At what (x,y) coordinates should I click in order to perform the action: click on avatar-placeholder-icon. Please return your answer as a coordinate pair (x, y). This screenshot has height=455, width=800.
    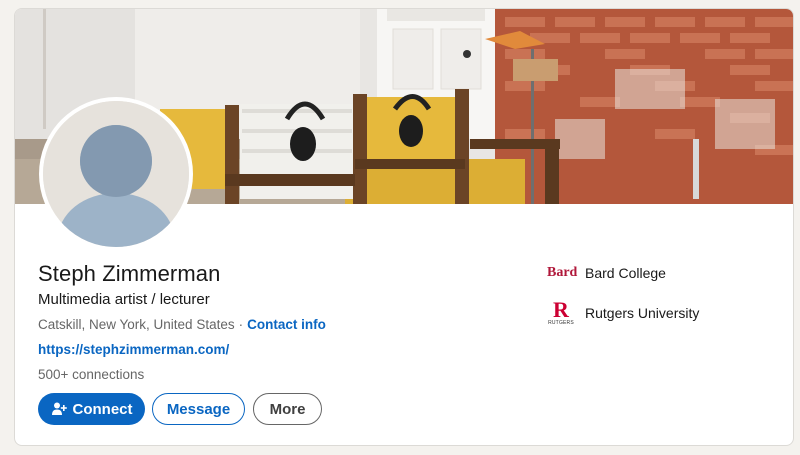
    Looking at the image, I should click on (116, 174).